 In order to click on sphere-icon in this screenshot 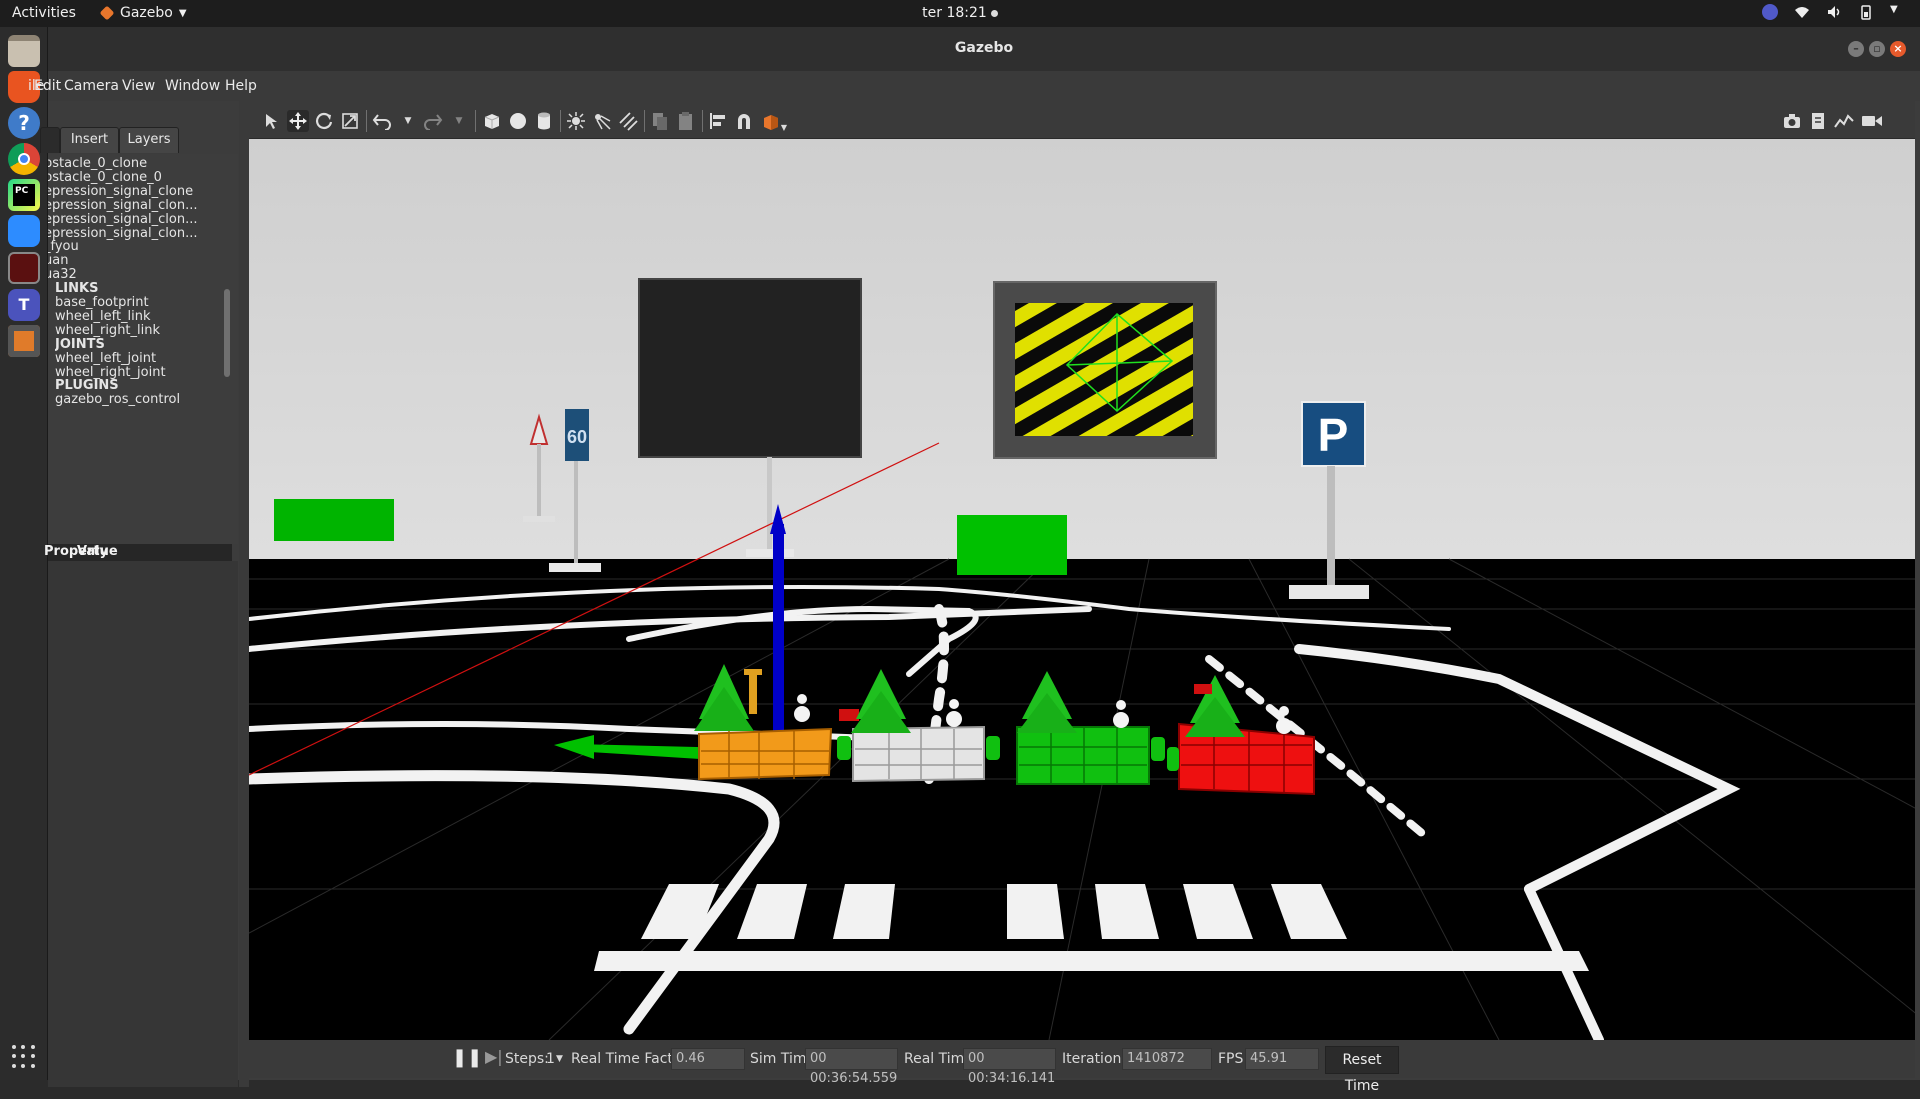, I will do `click(518, 121)`.